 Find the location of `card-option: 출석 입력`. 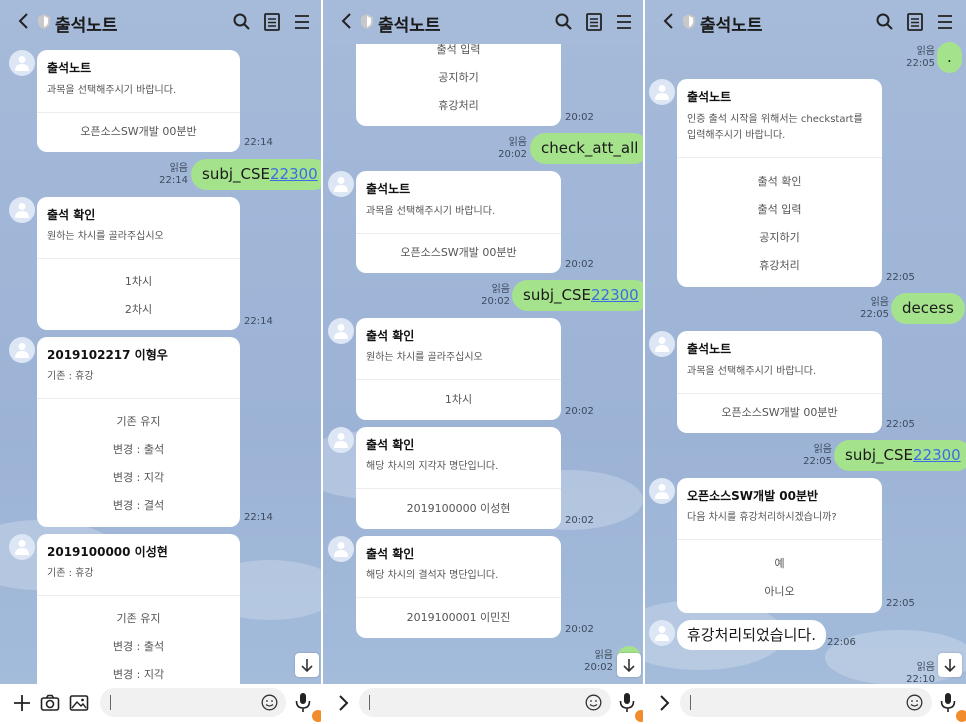

card-option: 출석 입력 is located at coordinates (779, 209).